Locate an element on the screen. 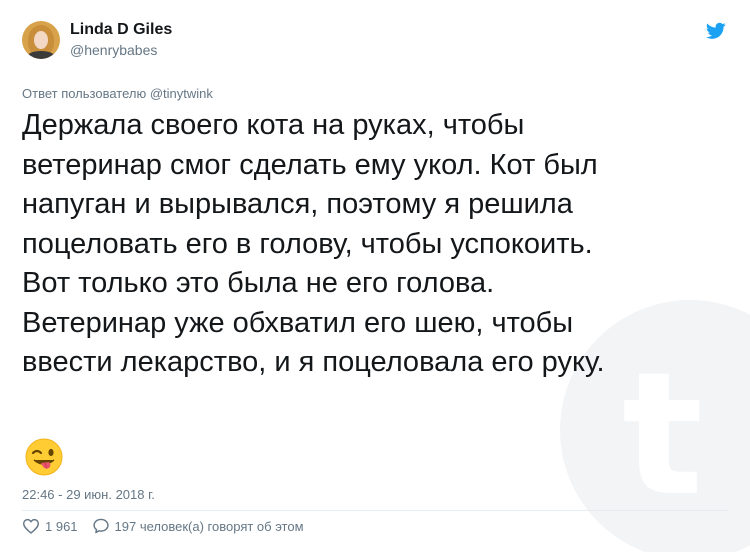 The width and height of the screenshot is (750, 552). tweet-header: Linda D Giles @henrybabes is located at coordinates (97, 39).